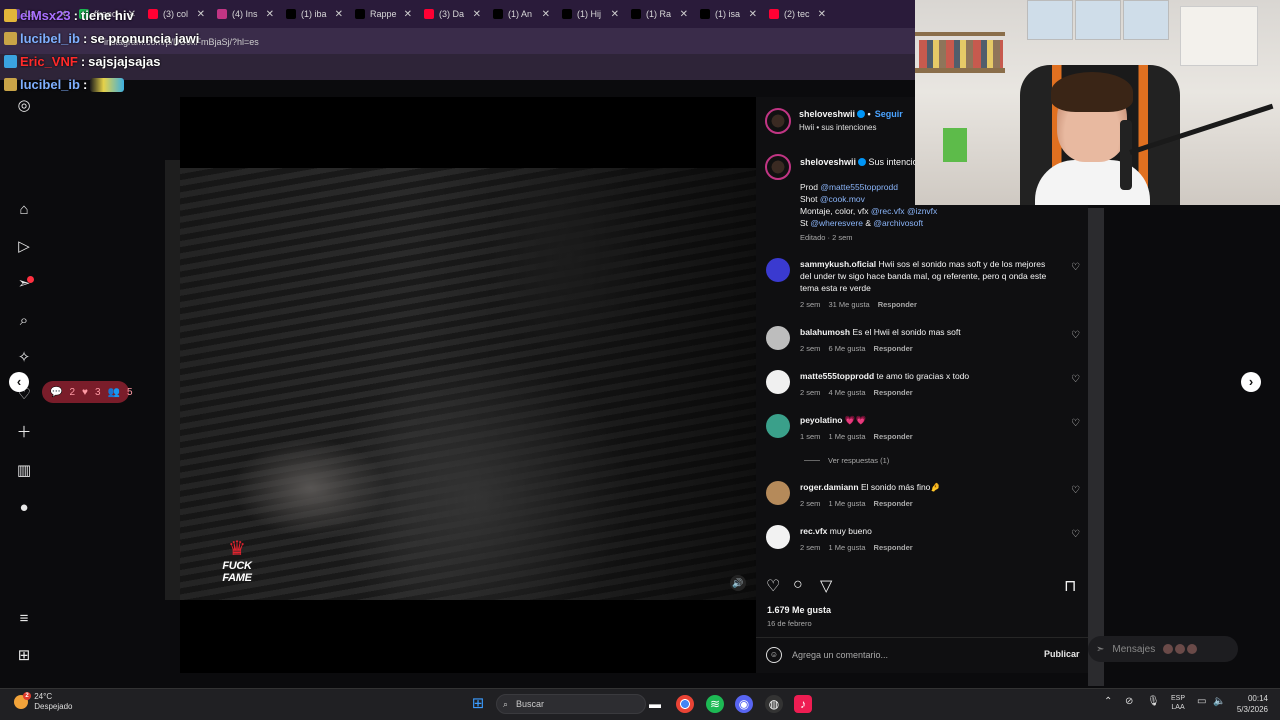  I want to click on file-explorer-icon: ▬, so click(655, 704).